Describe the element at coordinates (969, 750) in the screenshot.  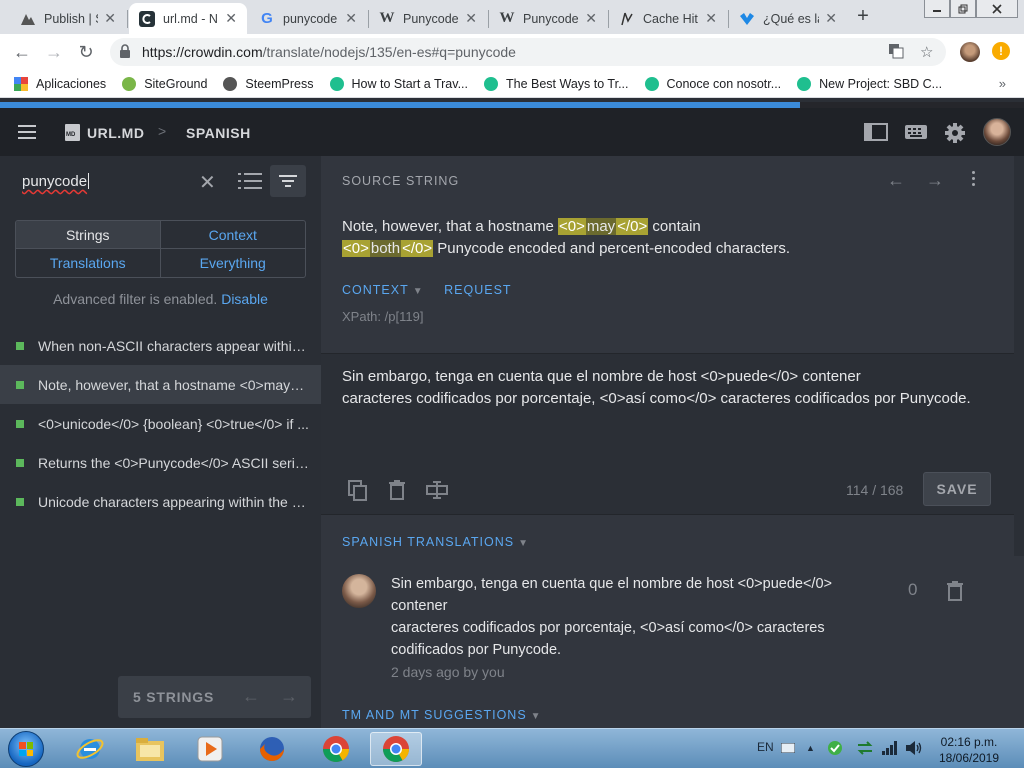
I see `system-clock: 02:16 p.m. 18/06/2019` at that location.